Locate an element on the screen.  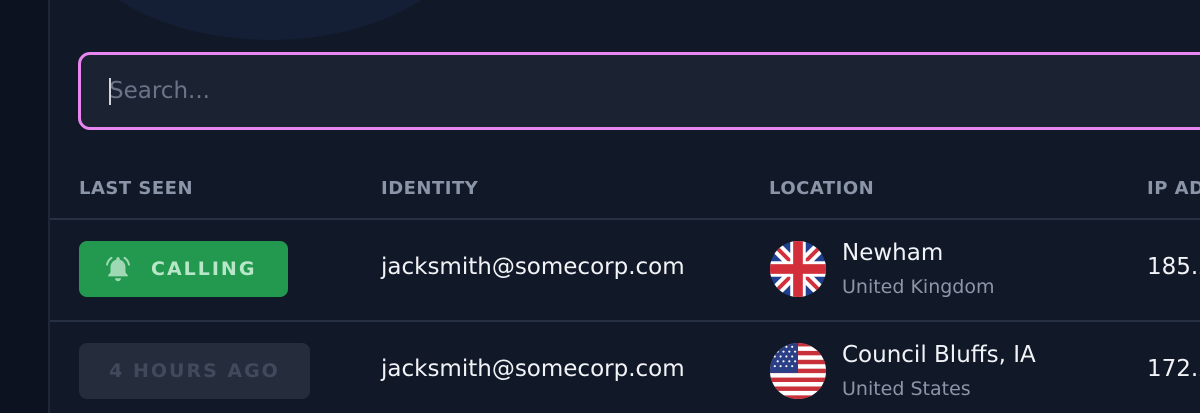
status-badge-calling: CALLING is located at coordinates (183, 269).